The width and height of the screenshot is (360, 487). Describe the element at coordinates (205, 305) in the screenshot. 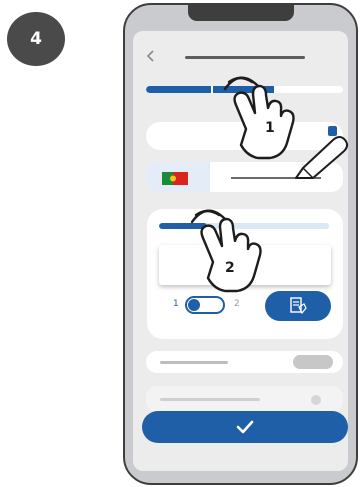

I see `option-toggle` at that location.